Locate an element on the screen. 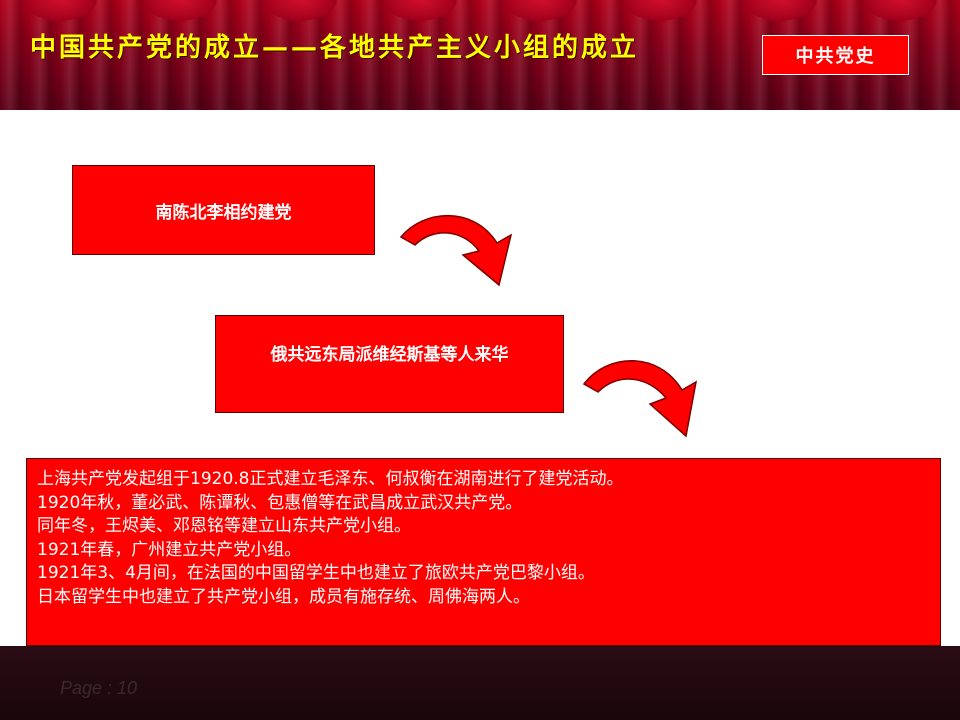 This screenshot has height=720, width=960. flow-step-1-label: 南陈北李相约建党 is located at coordinates (223, 212).